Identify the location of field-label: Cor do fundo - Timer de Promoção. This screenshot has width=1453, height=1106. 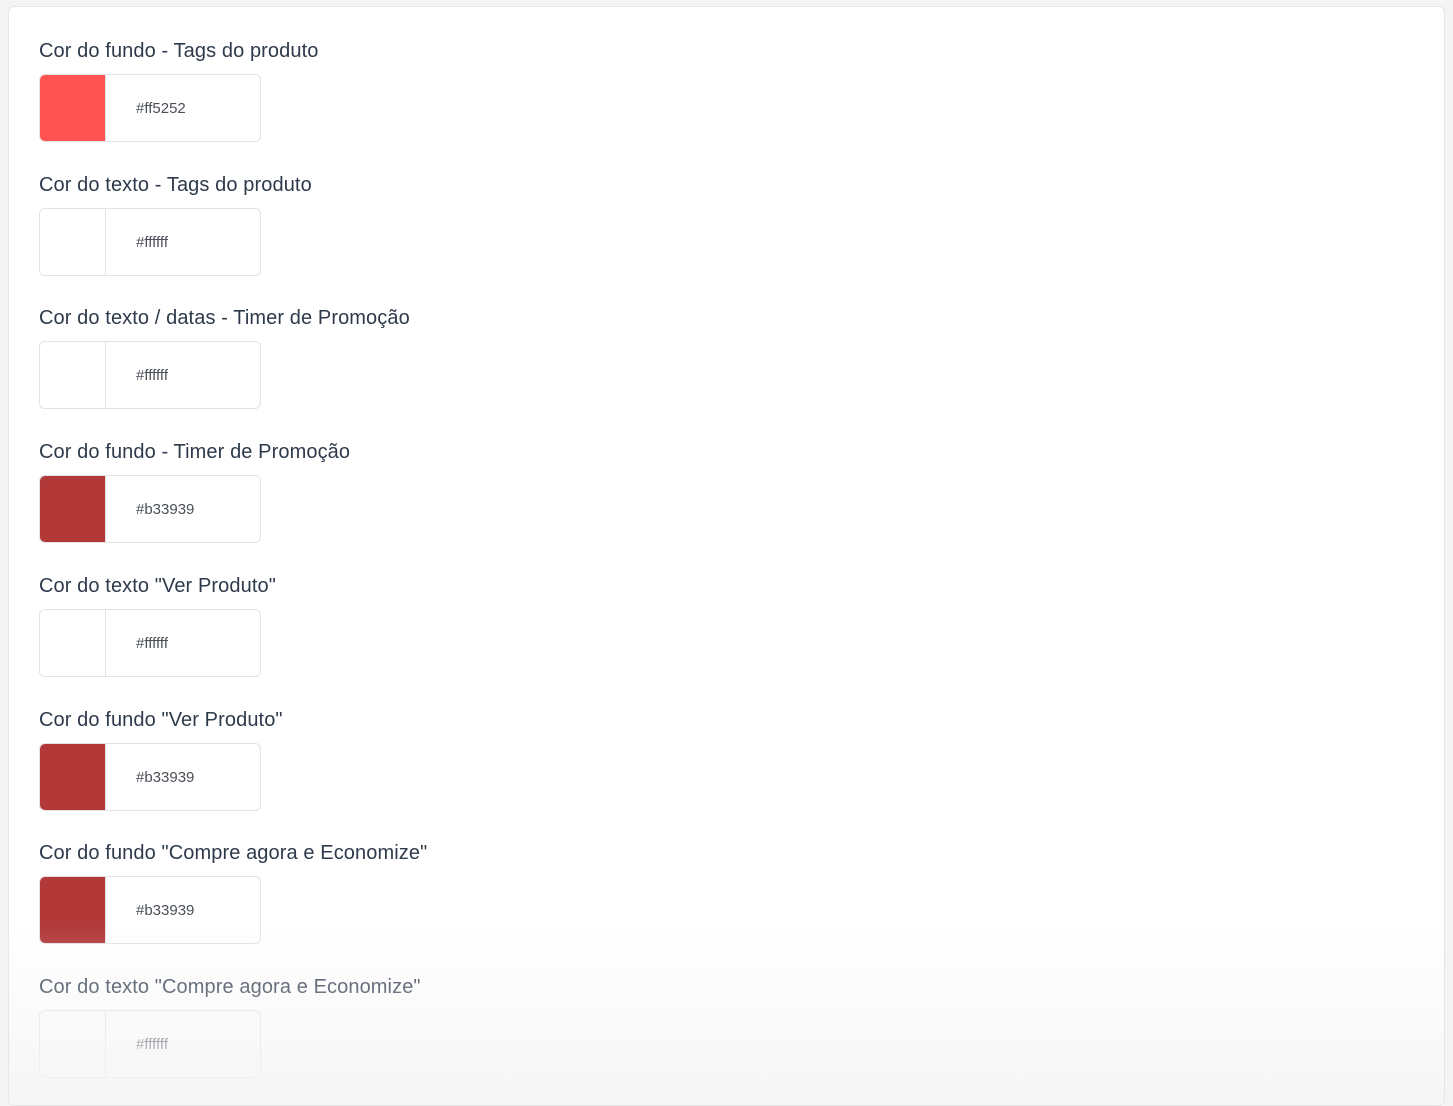
(195, 452).